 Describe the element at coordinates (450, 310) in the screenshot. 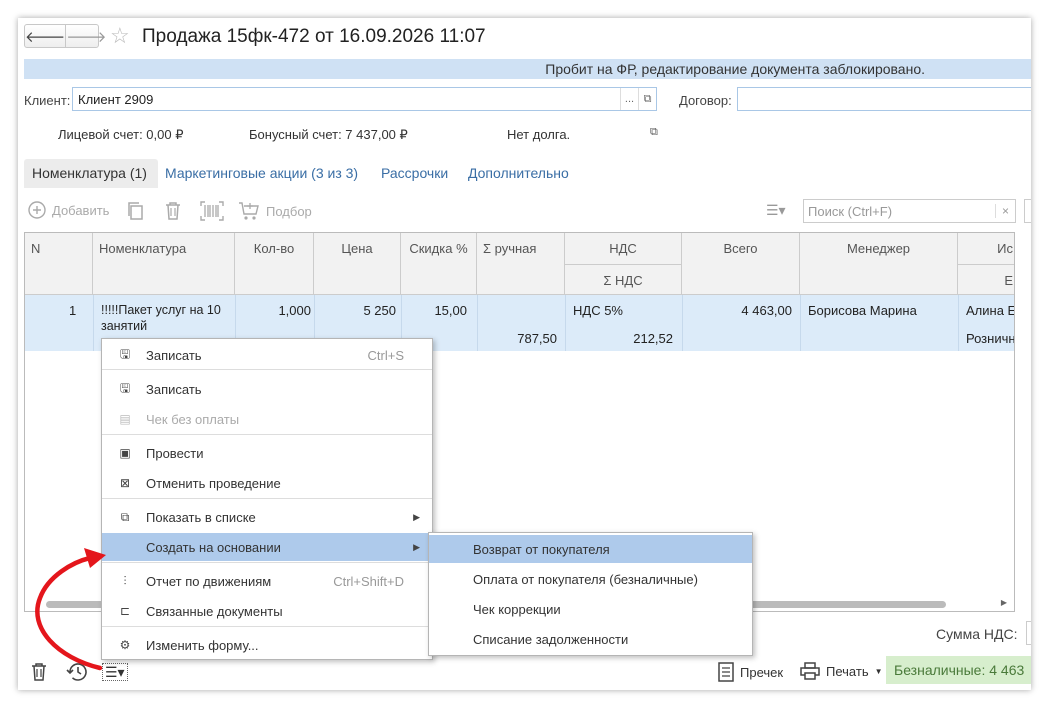

I see `cell-discount: 15,00` at that location.